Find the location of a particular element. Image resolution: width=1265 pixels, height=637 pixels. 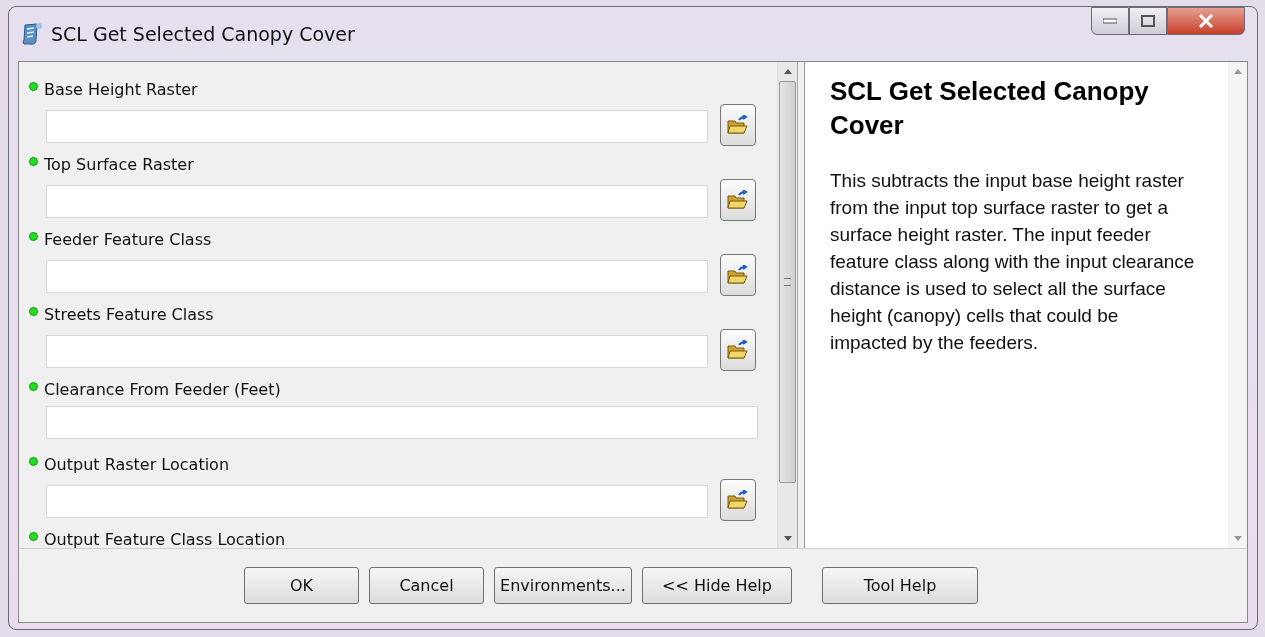

close-button is located at coordinates (1206, 21).